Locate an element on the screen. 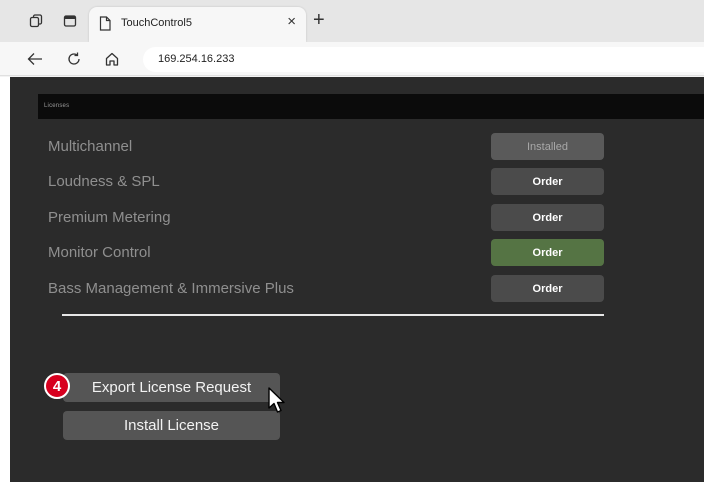 Image resolution: width=704 pixels, height=489 pixels. back-icon is located at coordinates (35, 59).